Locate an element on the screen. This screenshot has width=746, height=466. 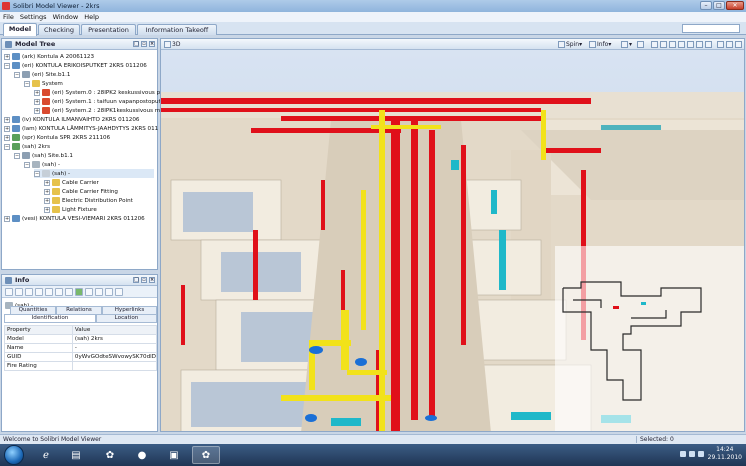
back-icon is located at coordinates (9, 291).